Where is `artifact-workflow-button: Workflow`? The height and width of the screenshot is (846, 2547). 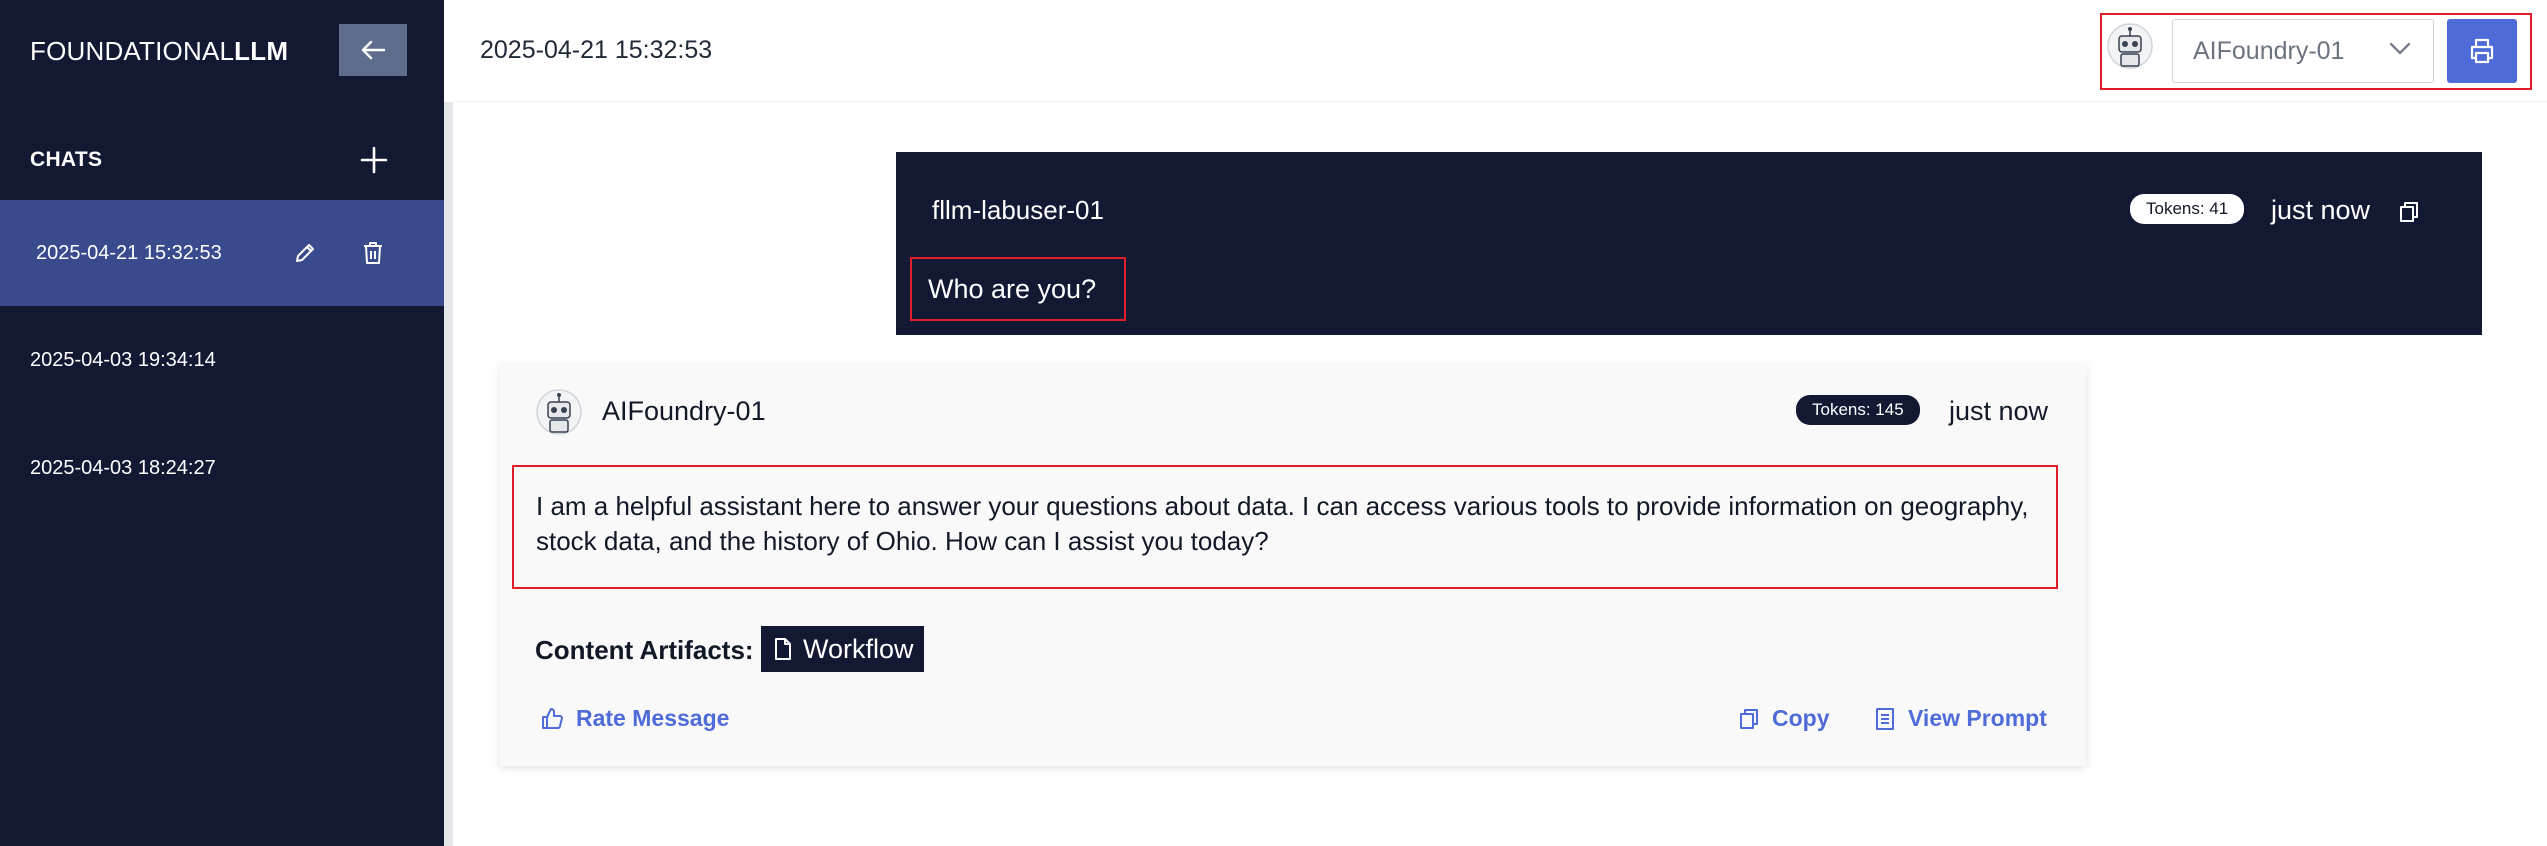
artifact-workflow-button: Workflow is located at coordinates (842, 649).